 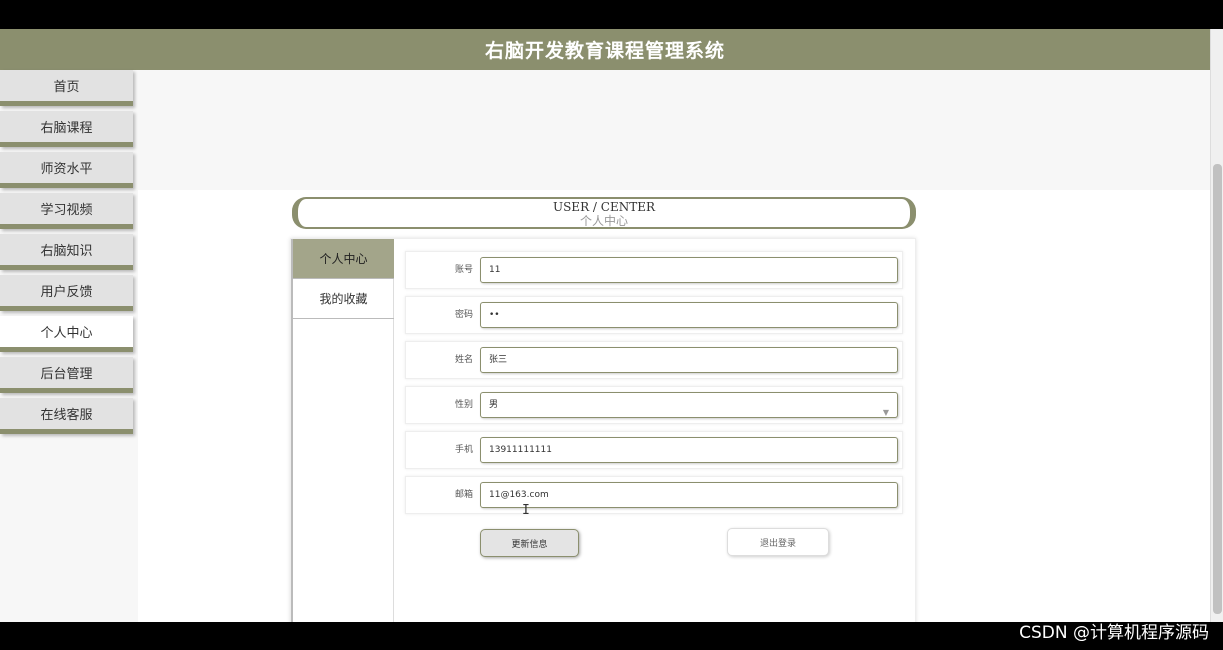 What do you see at coordinates (463, 405) in the screenshot?
I see `gender-label: 性别` at bounding box center [463, 405].